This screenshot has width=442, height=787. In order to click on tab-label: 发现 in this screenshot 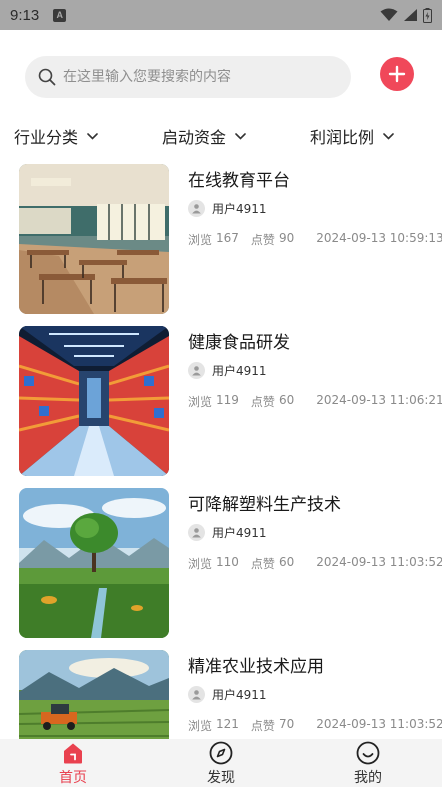, I will do `click(221, 778)`.